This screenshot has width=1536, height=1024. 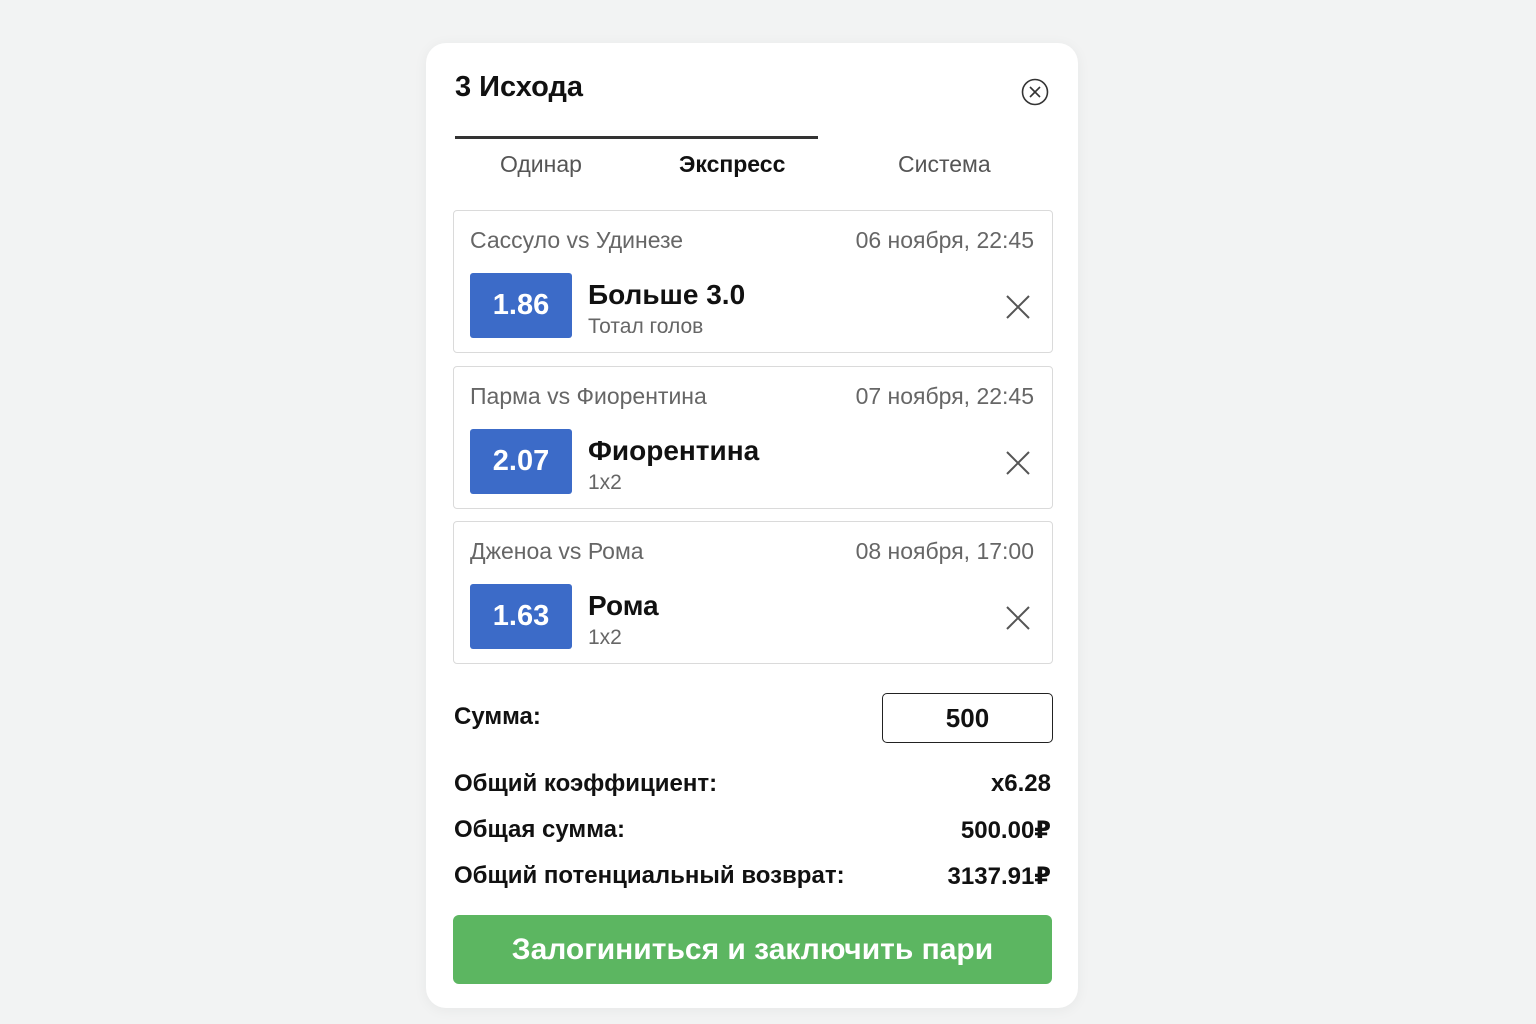 What do you see at coordinates (521, 616) in the screenshot?
I see `odds-button: 1.63` at bounding box center [521, 616].